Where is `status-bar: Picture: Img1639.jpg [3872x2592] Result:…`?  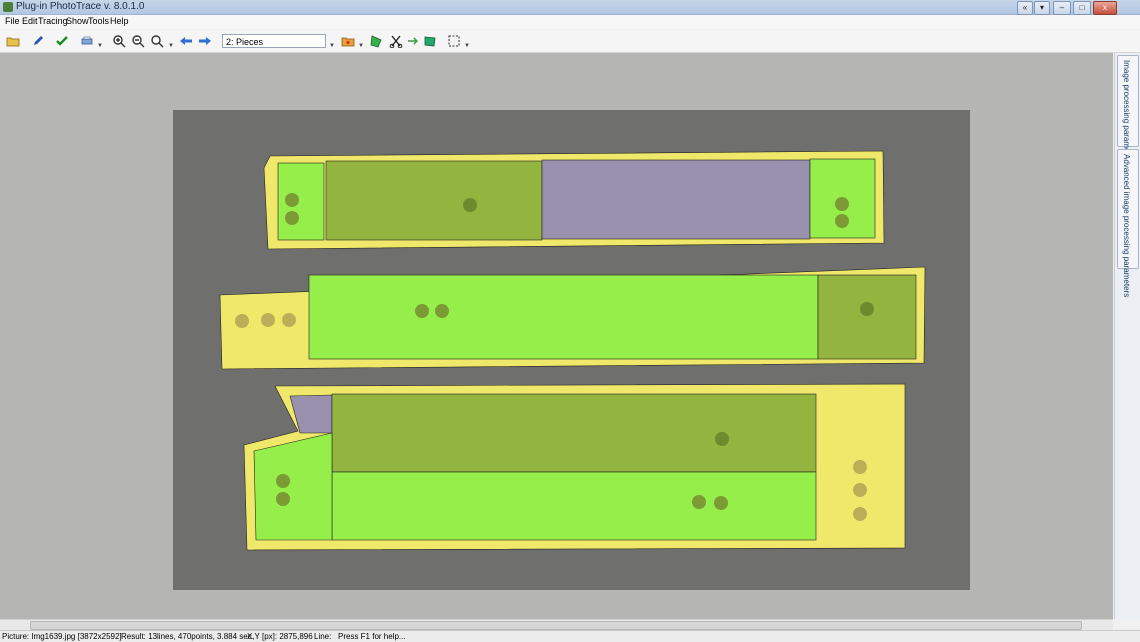 status-bar: Picture: Img1639.jpg [3872x2592] Result:… is located at coordinates (570, 636).